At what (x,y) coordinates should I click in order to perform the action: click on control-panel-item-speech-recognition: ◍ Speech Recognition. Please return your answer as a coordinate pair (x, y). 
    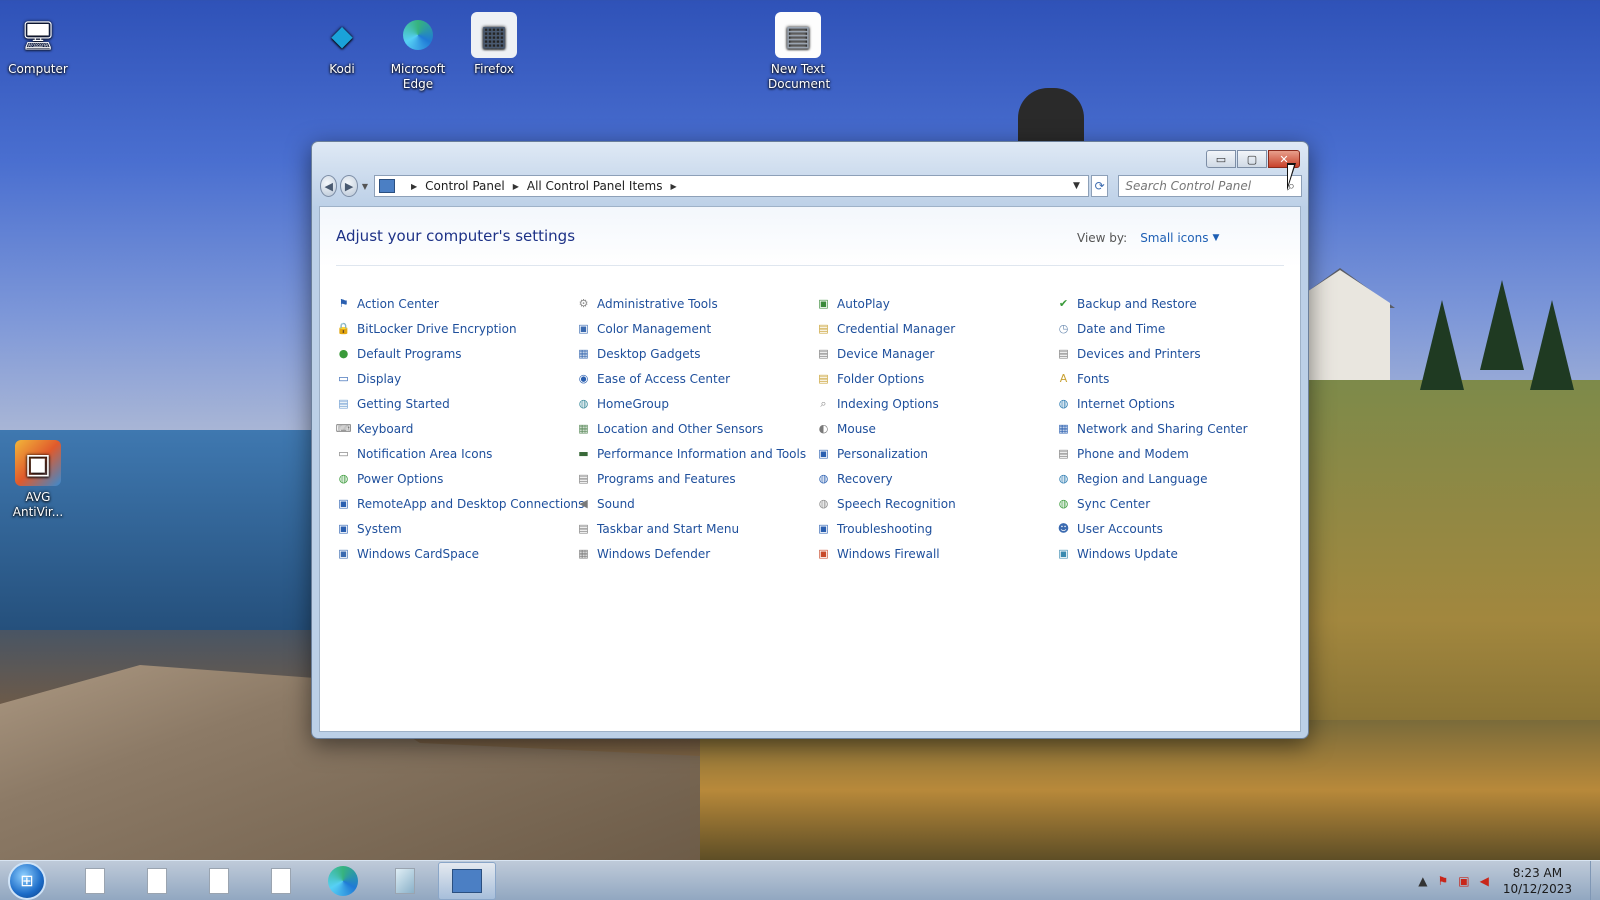
    Looking at the image, I should click on (936, 503).